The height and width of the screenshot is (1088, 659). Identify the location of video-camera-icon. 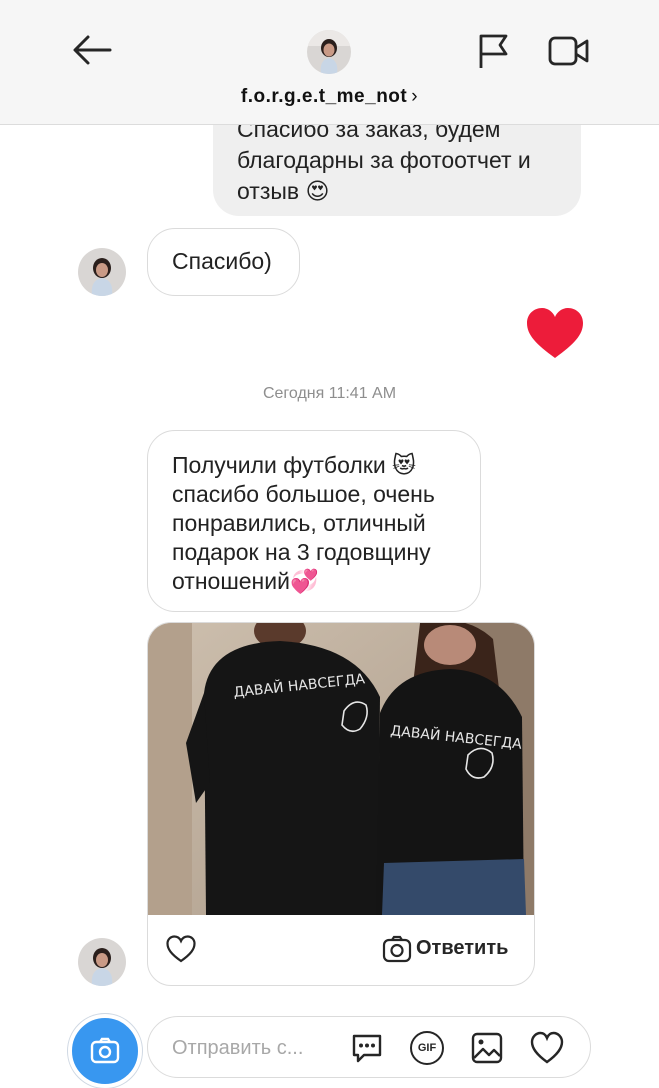
(569, 51).